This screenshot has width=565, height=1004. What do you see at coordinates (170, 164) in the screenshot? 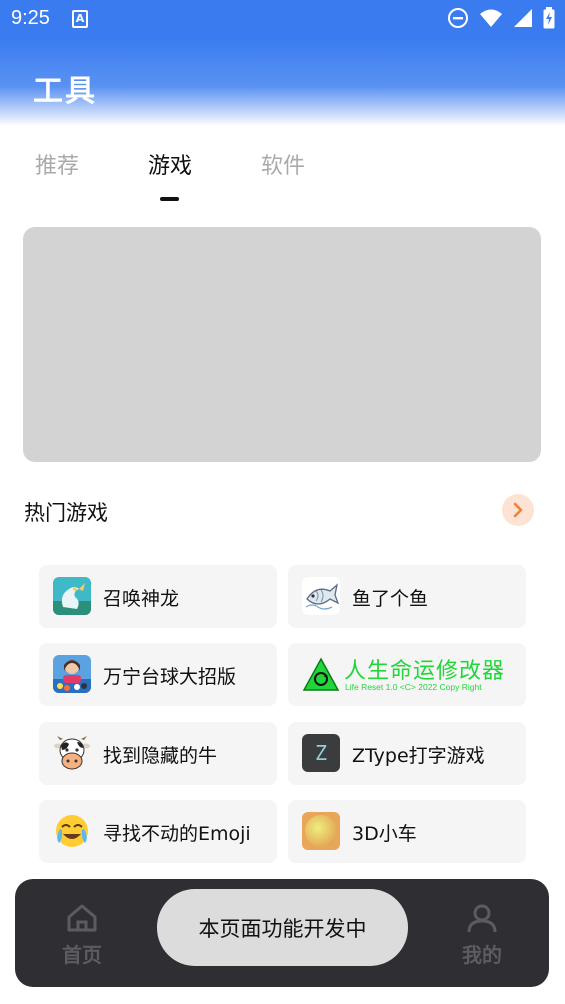
I see `tab-games: 游戏` at bounding box center [170, 164].